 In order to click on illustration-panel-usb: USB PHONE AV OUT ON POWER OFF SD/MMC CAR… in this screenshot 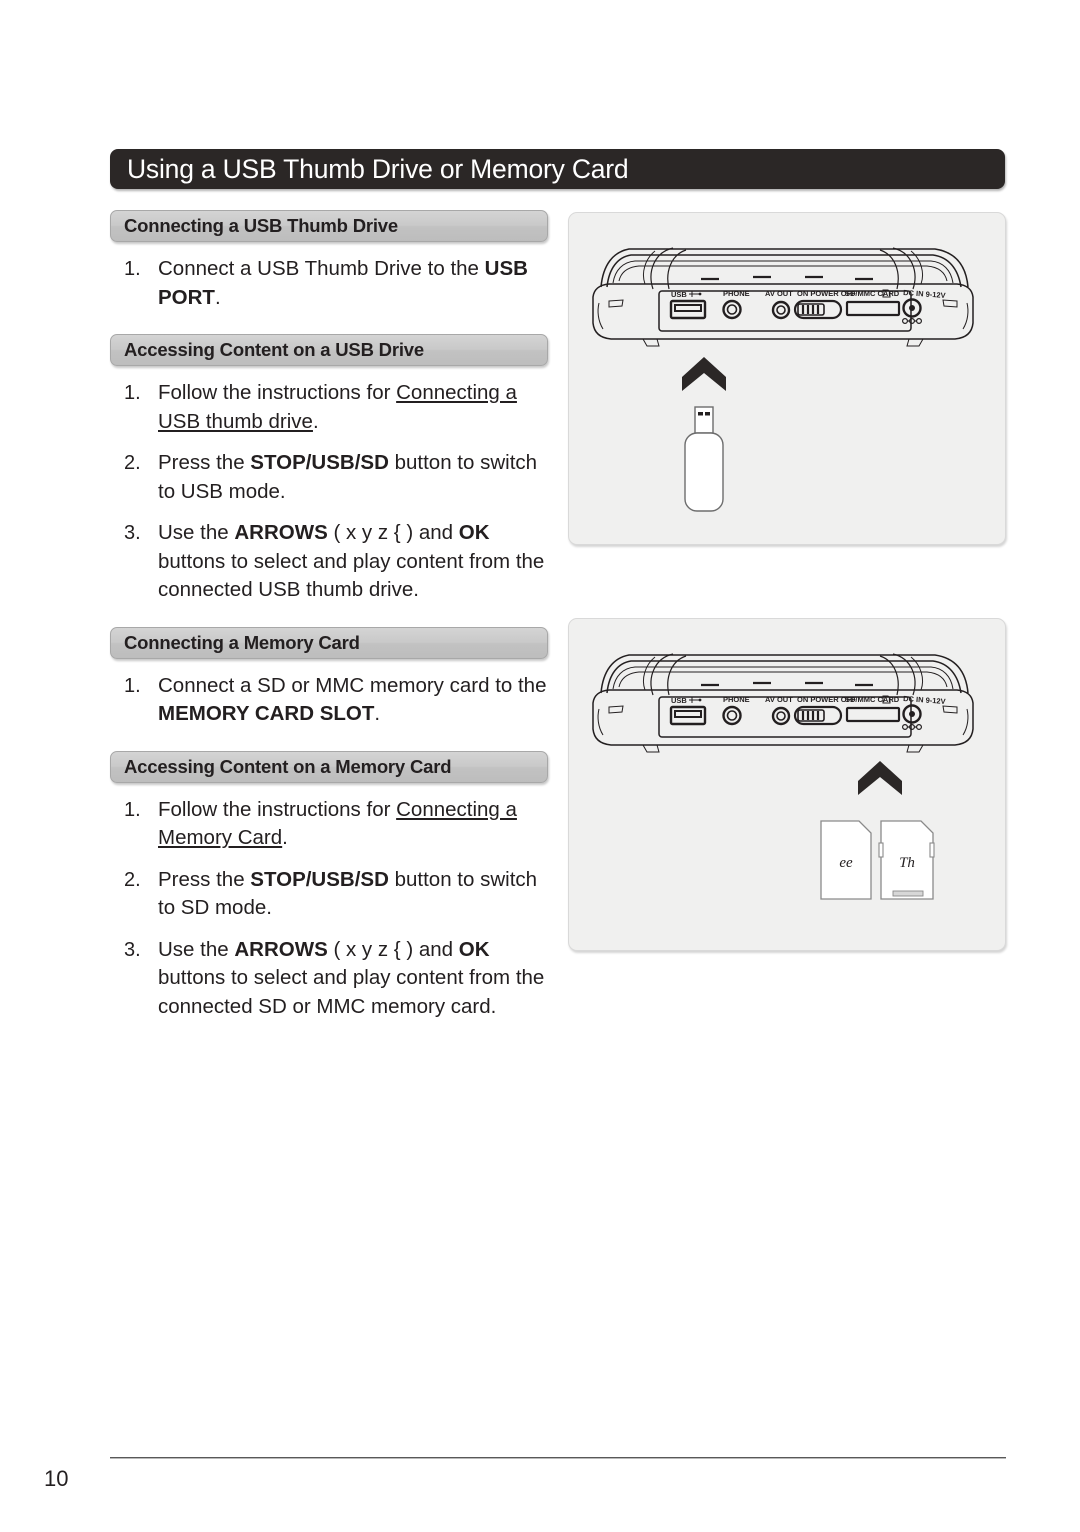, I will do `click(787, 378)`.